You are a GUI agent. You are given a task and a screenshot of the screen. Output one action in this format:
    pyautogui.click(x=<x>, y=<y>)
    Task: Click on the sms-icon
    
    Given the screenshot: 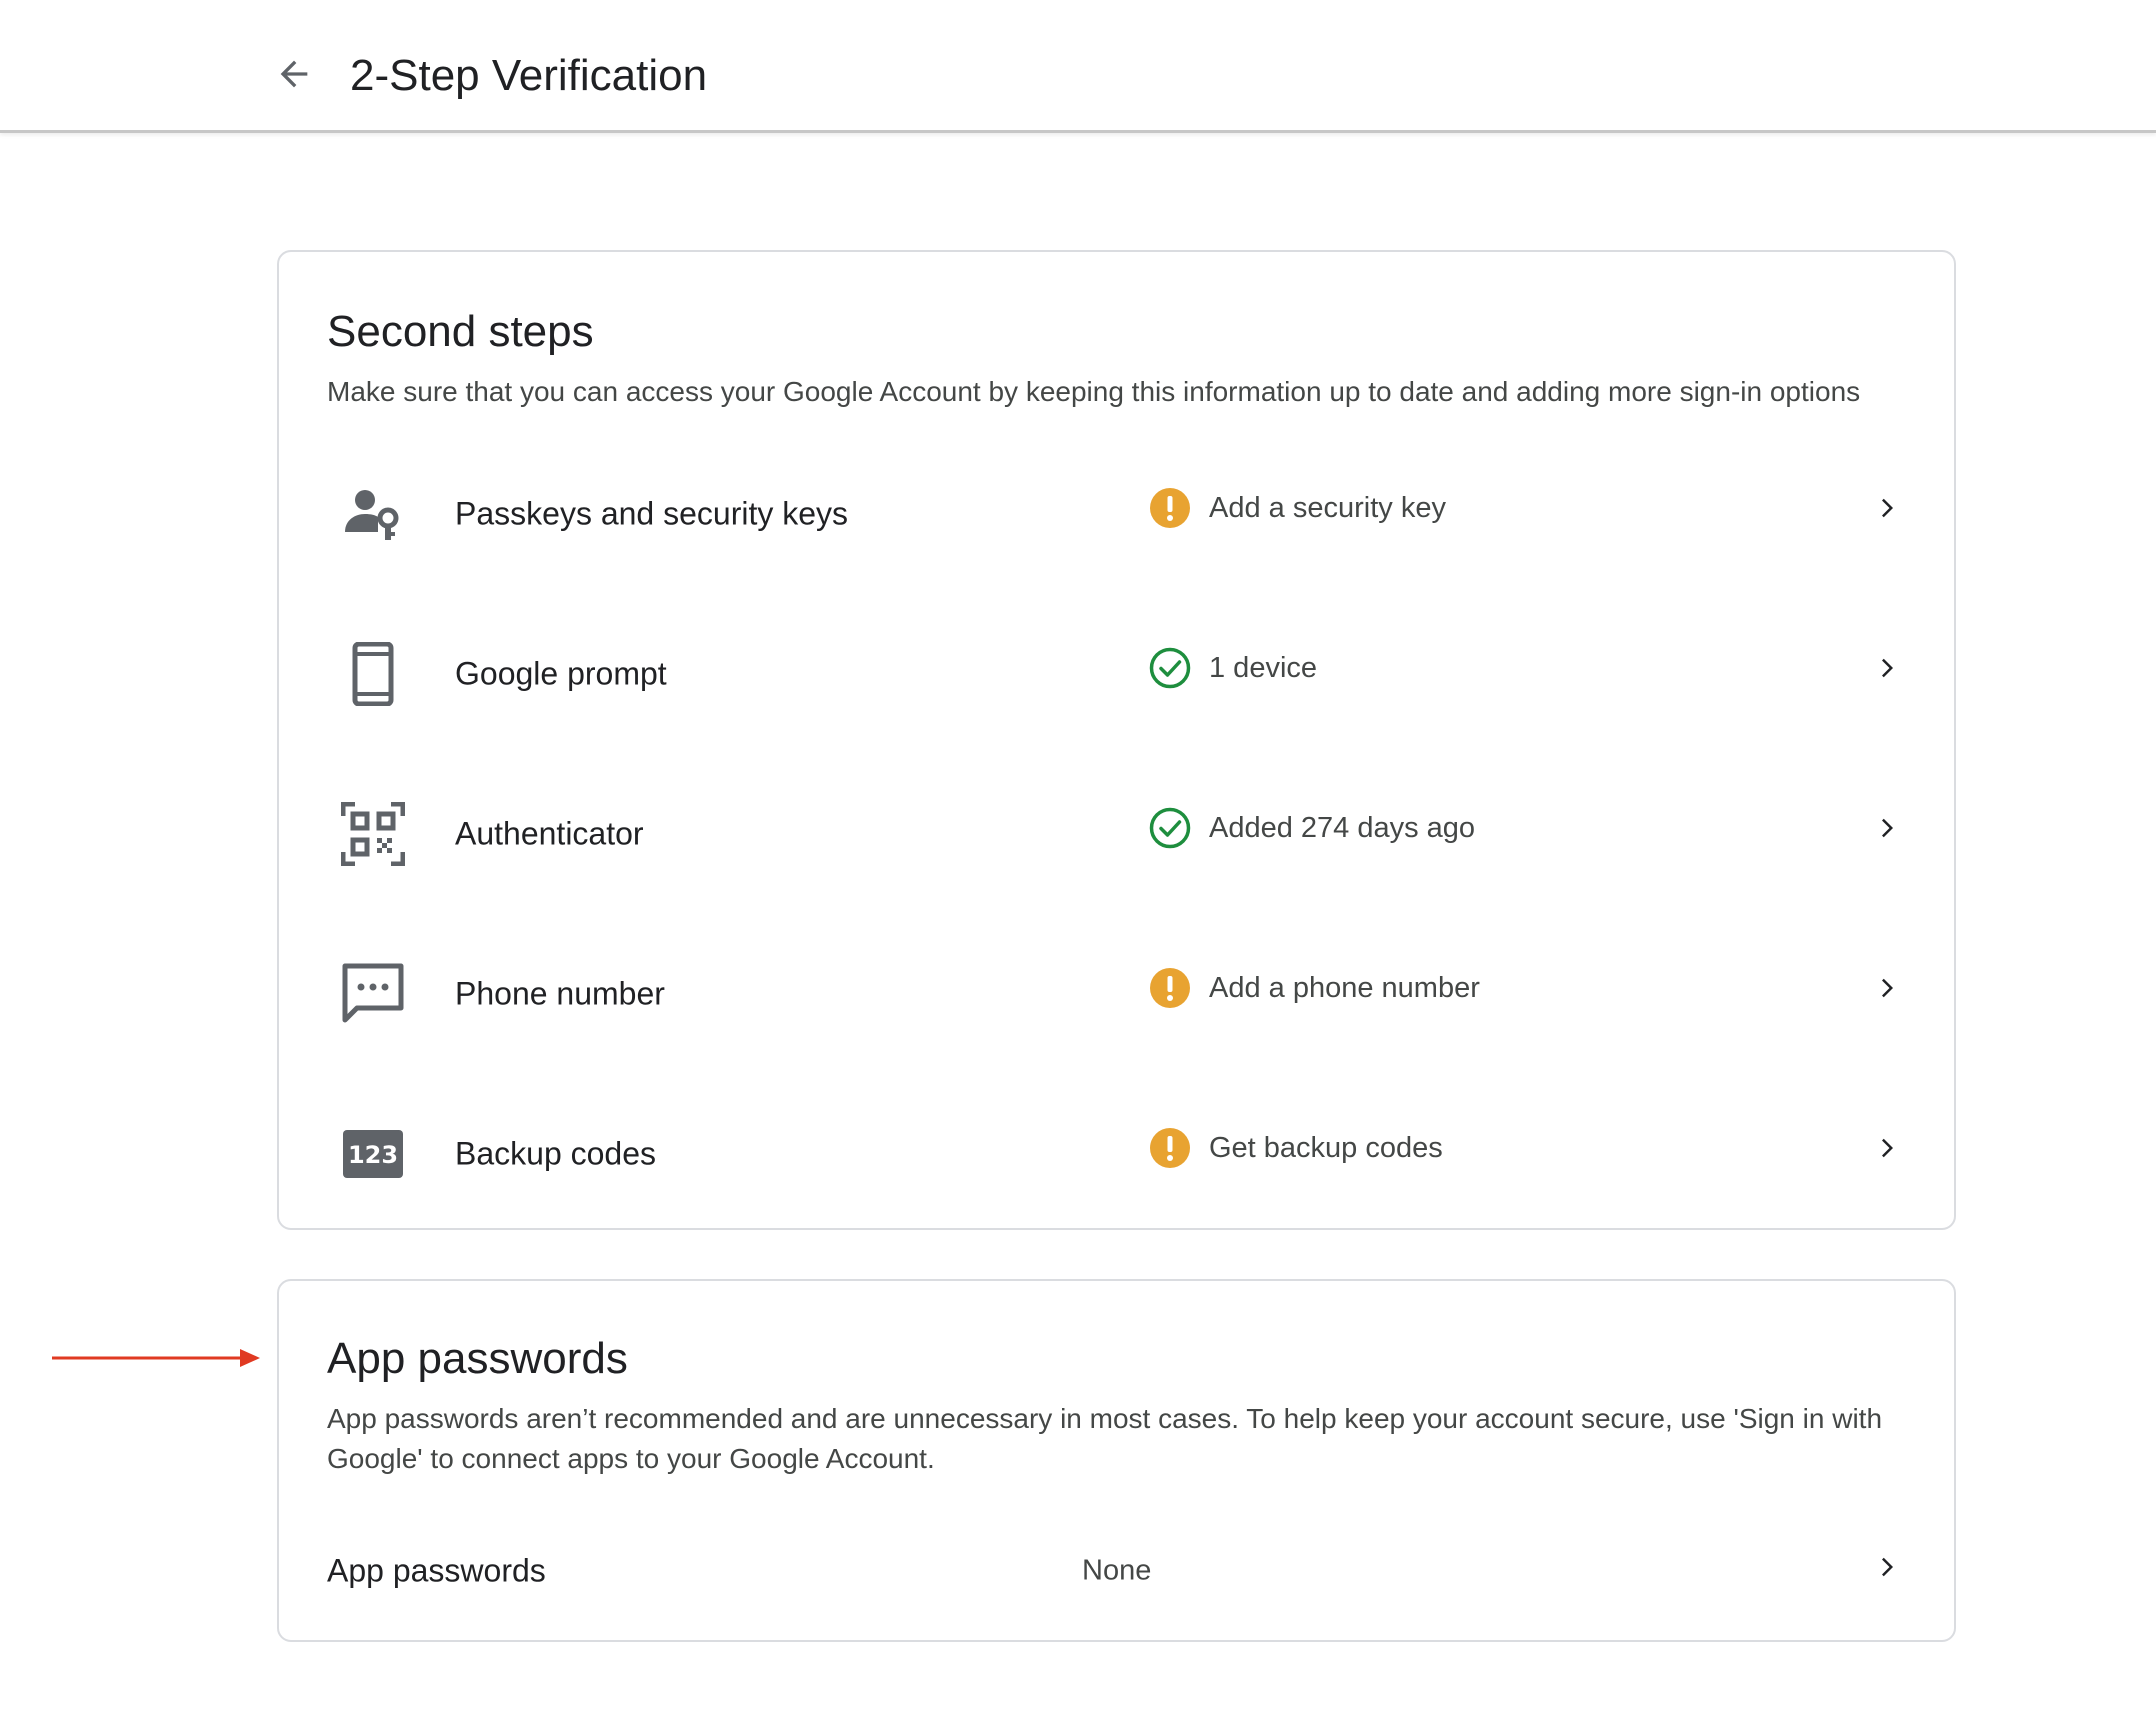 What is the action you would take?
    pyautogui.click(x=373, y=994)
    